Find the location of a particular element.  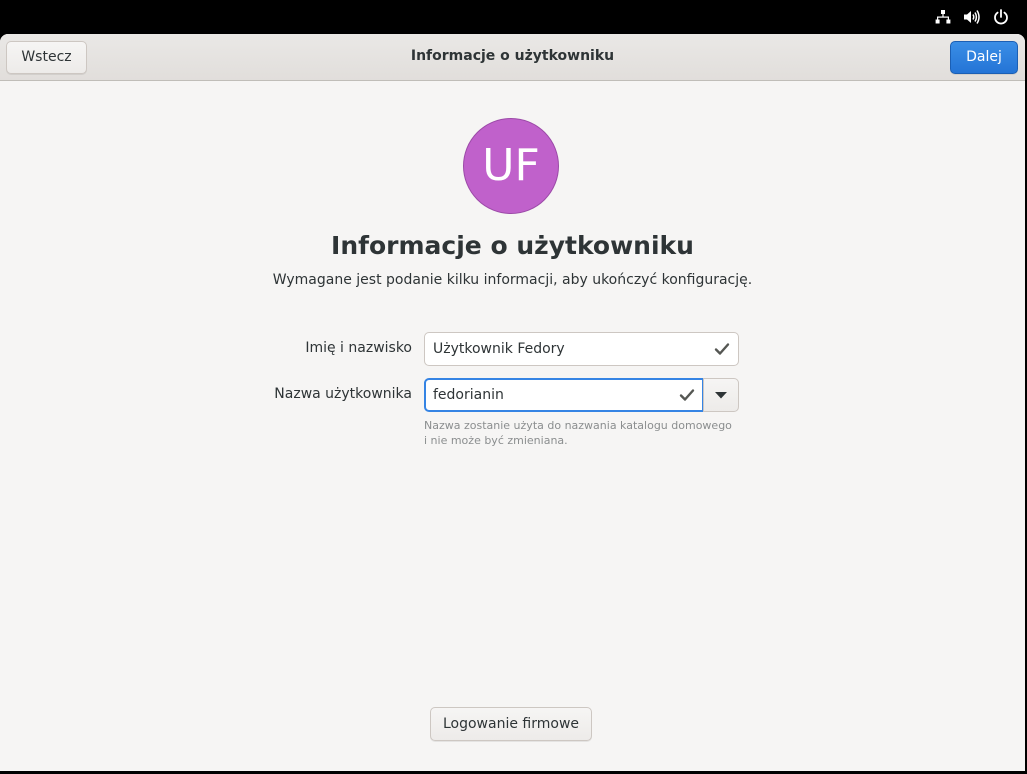

username-field: fedorianin is located at coordinates (564, 395).